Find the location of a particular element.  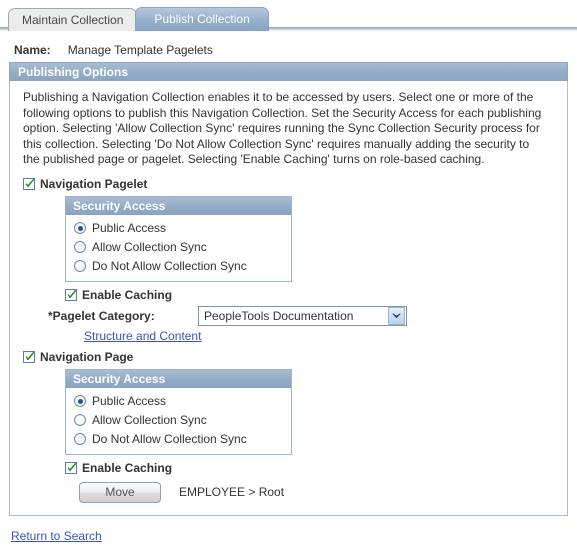

tab-maintain-collection-label: Maintain Collection is located at coordinates (73, 20).